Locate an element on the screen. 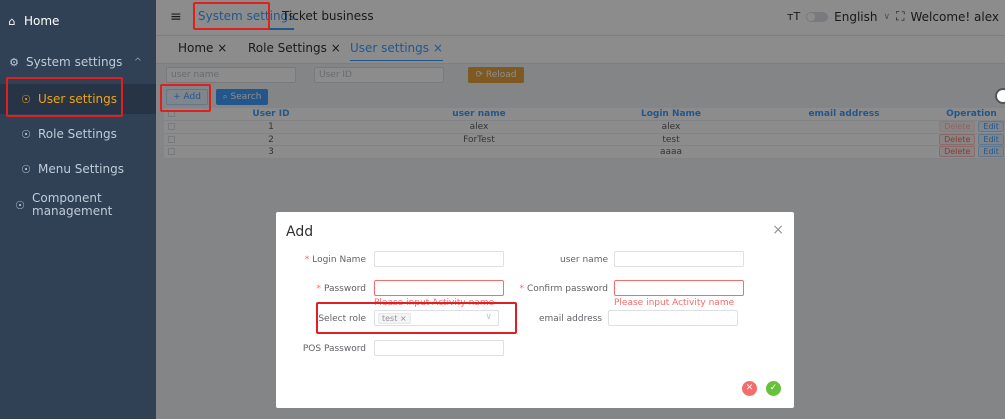 The image size is (1005, 419). sidebar-item-label: Role Settings is located at coordinates (77, 134).